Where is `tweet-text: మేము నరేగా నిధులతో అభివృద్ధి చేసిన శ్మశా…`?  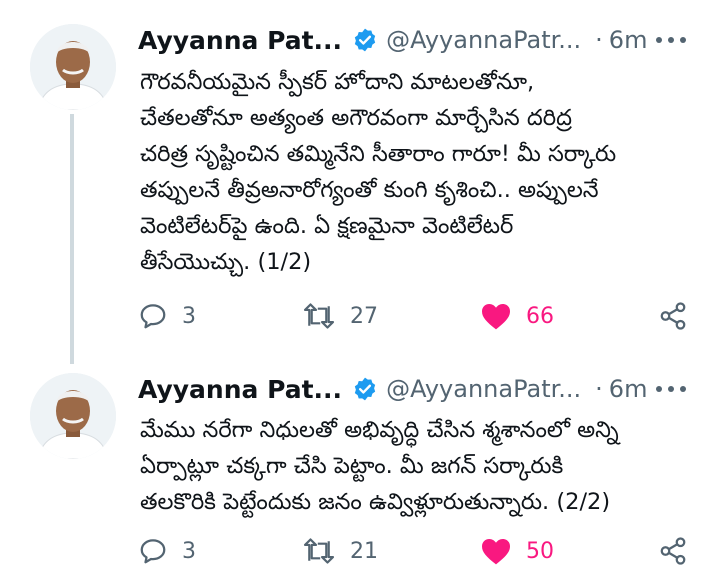 tweet-text: మేము నరేగా నిధులతో అభివృద్ధి చేసిన శ్మశా… is located at coordinates (379, 466).